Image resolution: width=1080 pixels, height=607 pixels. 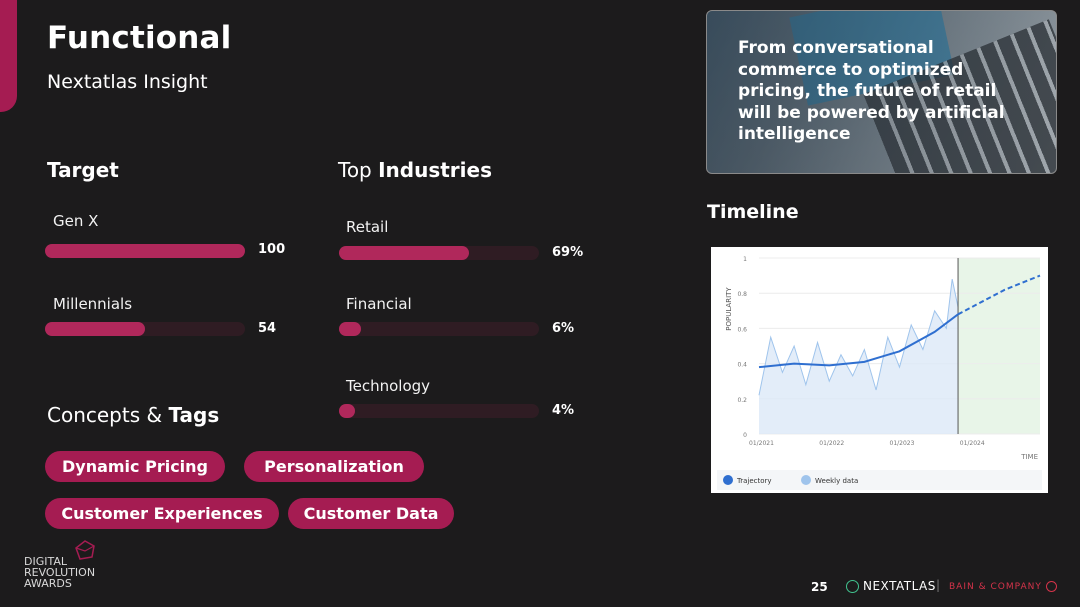 What do you see at coordinates (367, 227) in the screenshot?
I see `industry-label-retail: Retail` at bounding box center [367, 227].